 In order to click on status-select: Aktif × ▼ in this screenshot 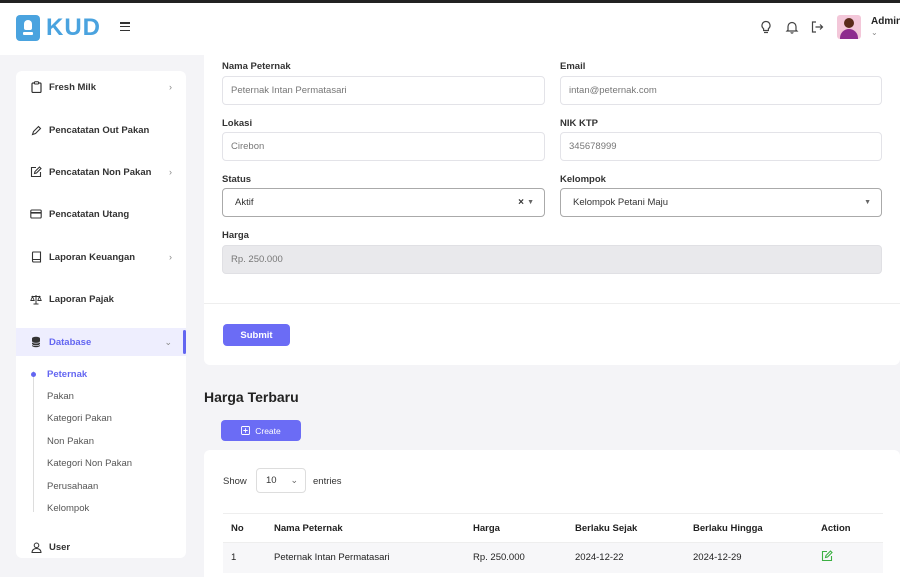, I will do `click(383, 202)`.